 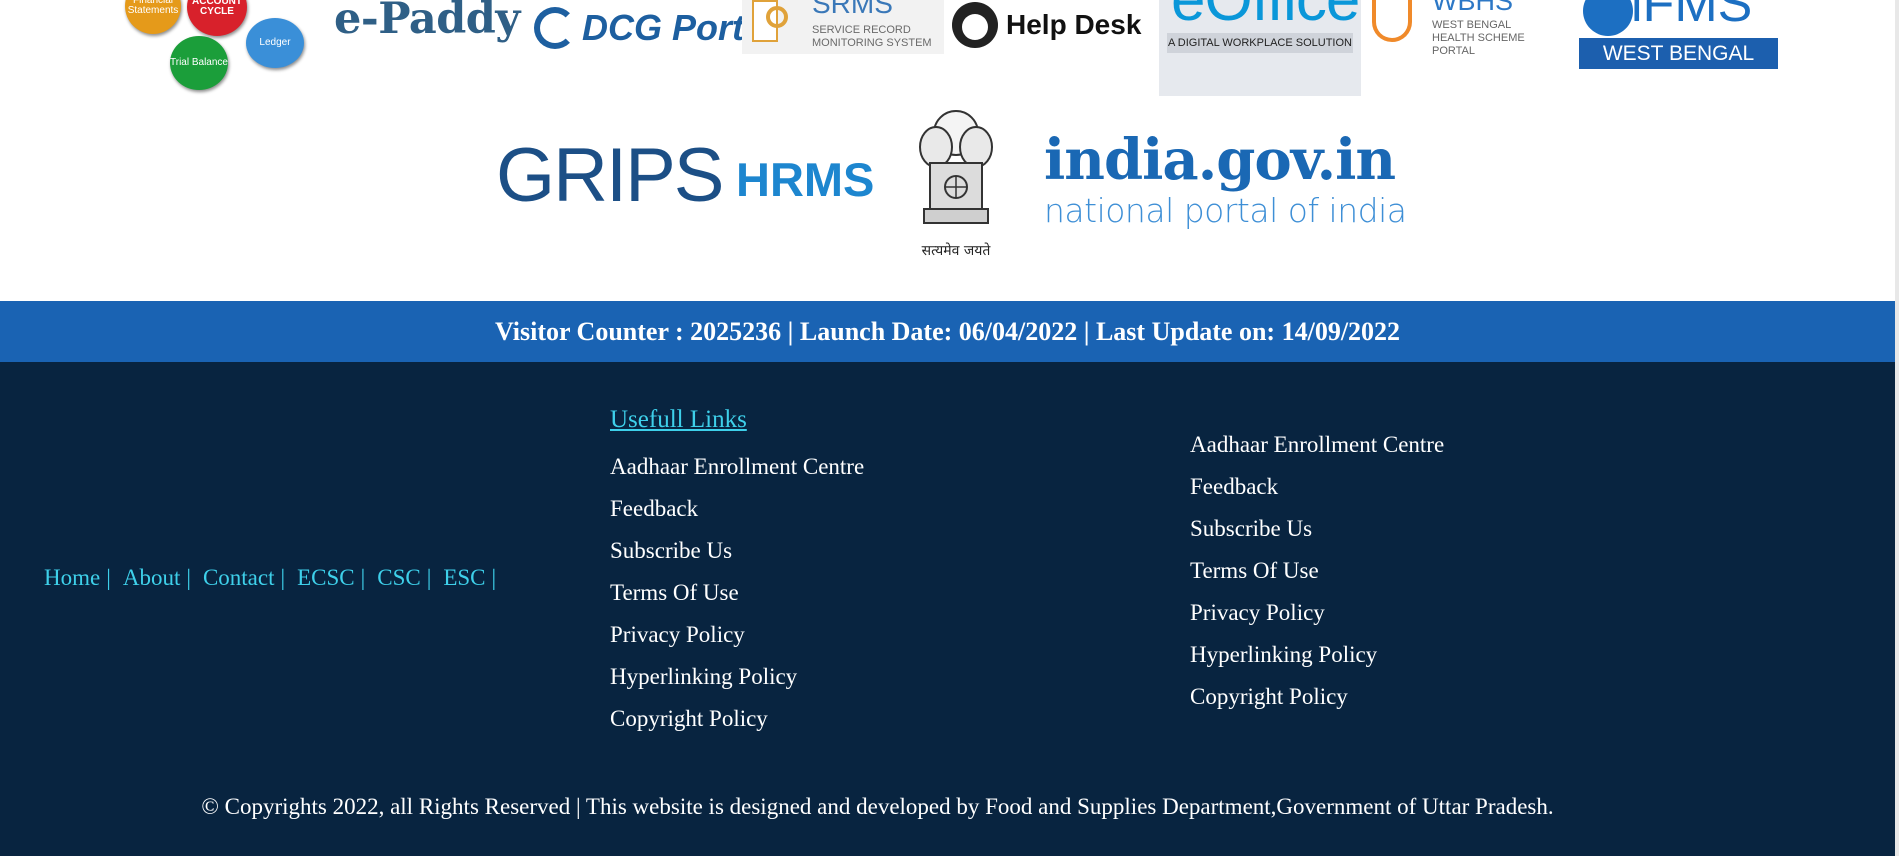 What do you see at coordinates (956, 167) in the screenshot?
I see `lion-capital-icon` at bounding box center [956, 167].